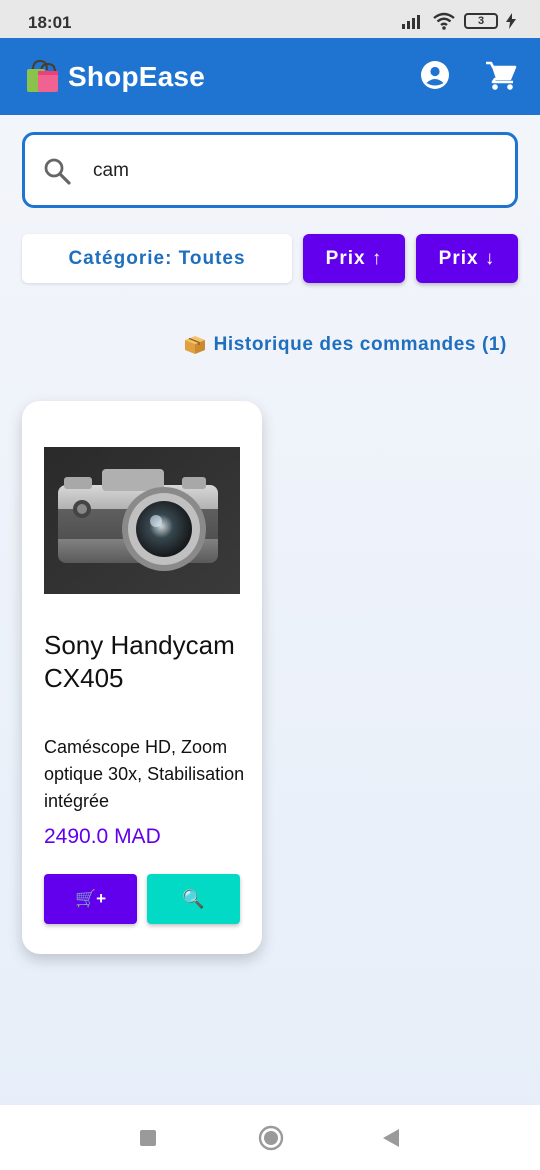  What do you see at coordinates (194, 345) in the screenshot?
I see `package-icon` at bounding box center [194, 345].